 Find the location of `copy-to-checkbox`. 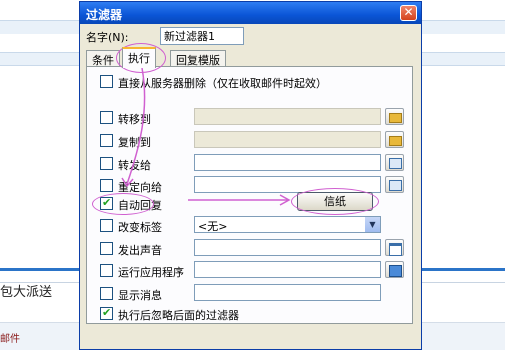

copy-to-checkbox is located at coordinates (106, 140).